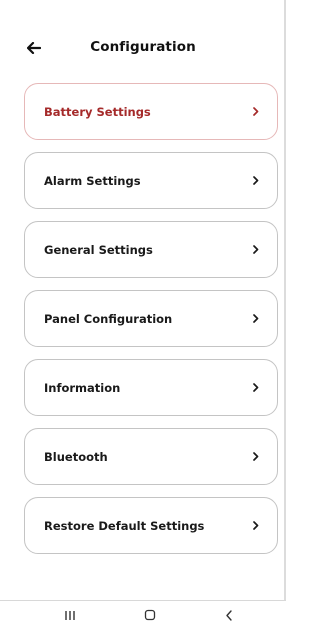 Image resolution: width=320 pixels, height=629 pixels. I want to click on menu-item-label: Bluetooth, so click(76, 456).